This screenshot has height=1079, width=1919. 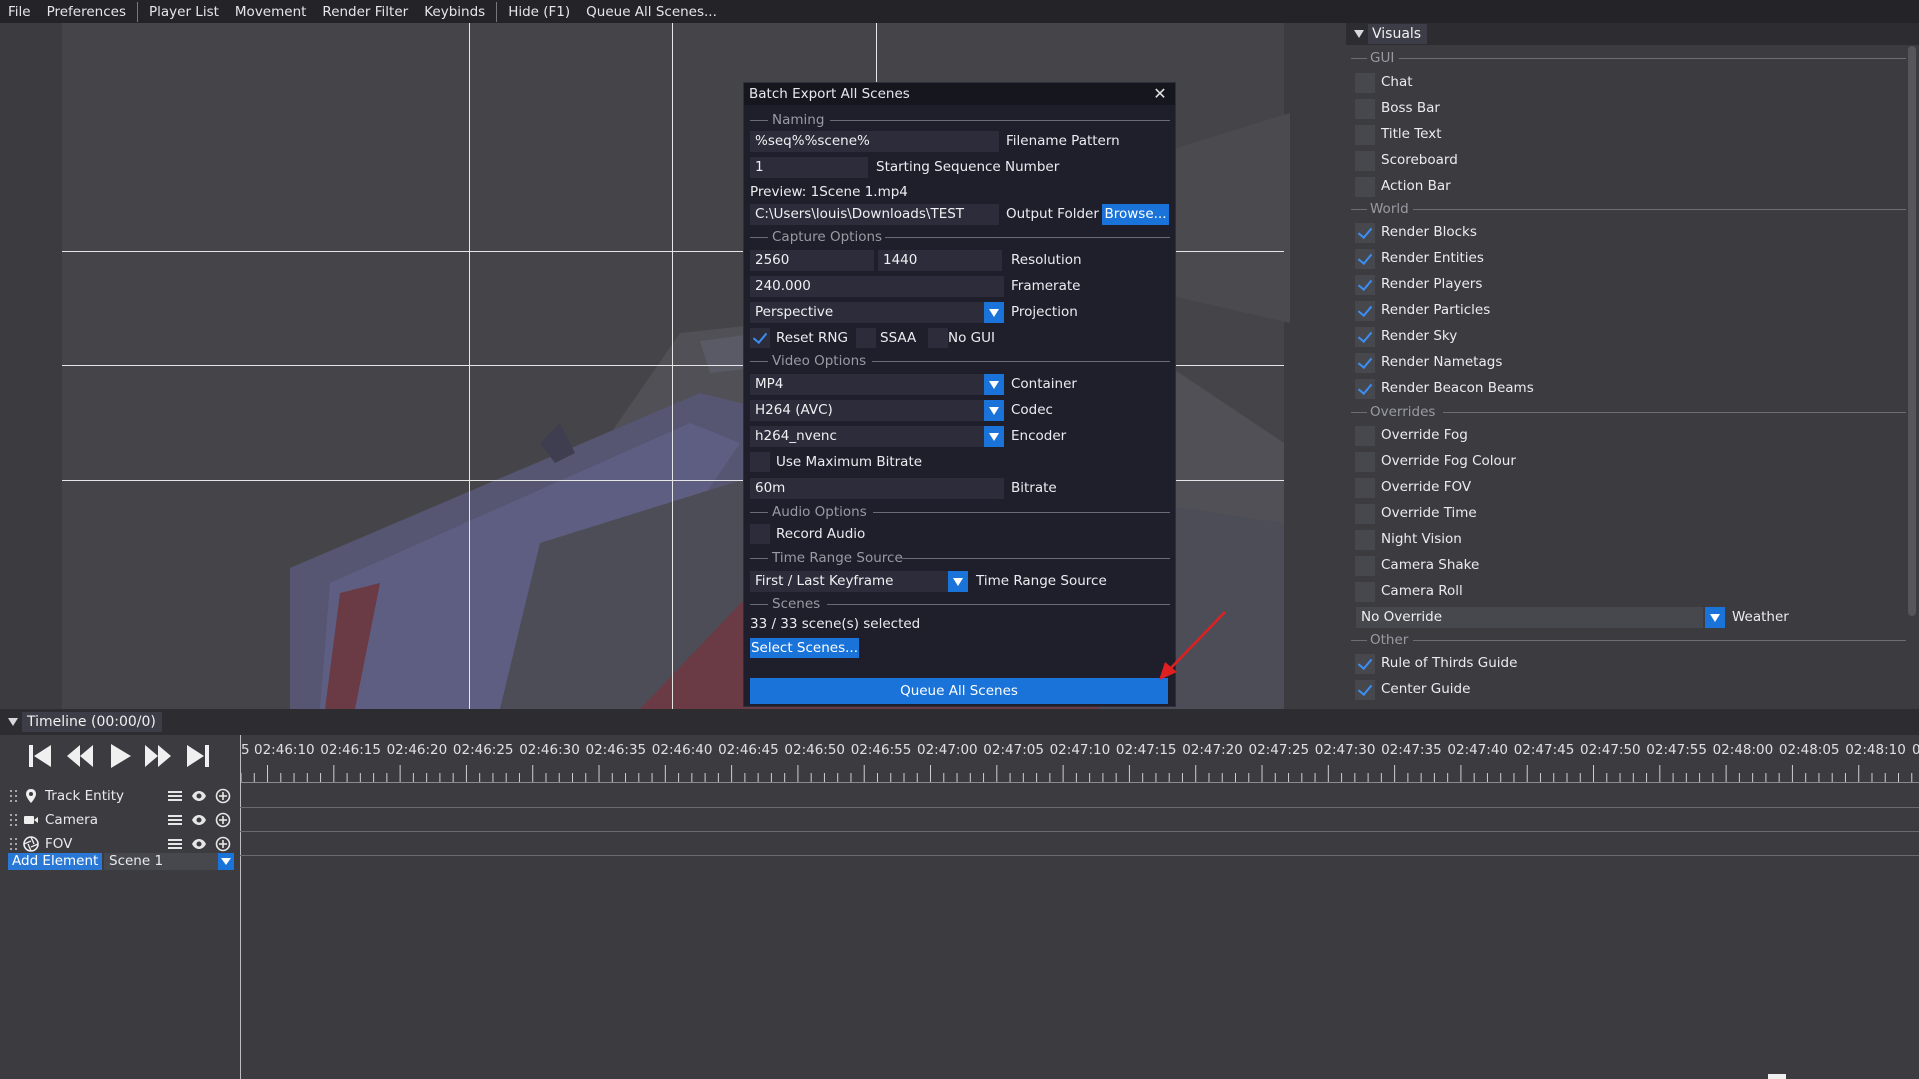 What do you see at coordinates (1912, 331) in the screenshot?
I see `visuals-scrollbar` at bounding box center [1912, 331].